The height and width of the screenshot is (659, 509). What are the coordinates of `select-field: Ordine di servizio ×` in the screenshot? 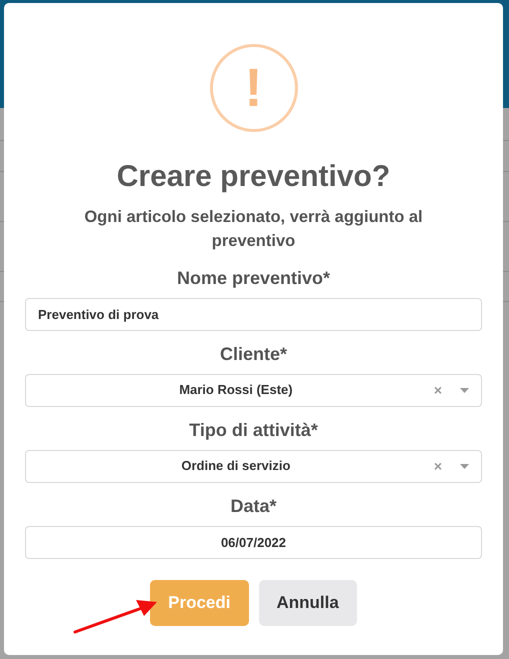 It's located at (253, 466).